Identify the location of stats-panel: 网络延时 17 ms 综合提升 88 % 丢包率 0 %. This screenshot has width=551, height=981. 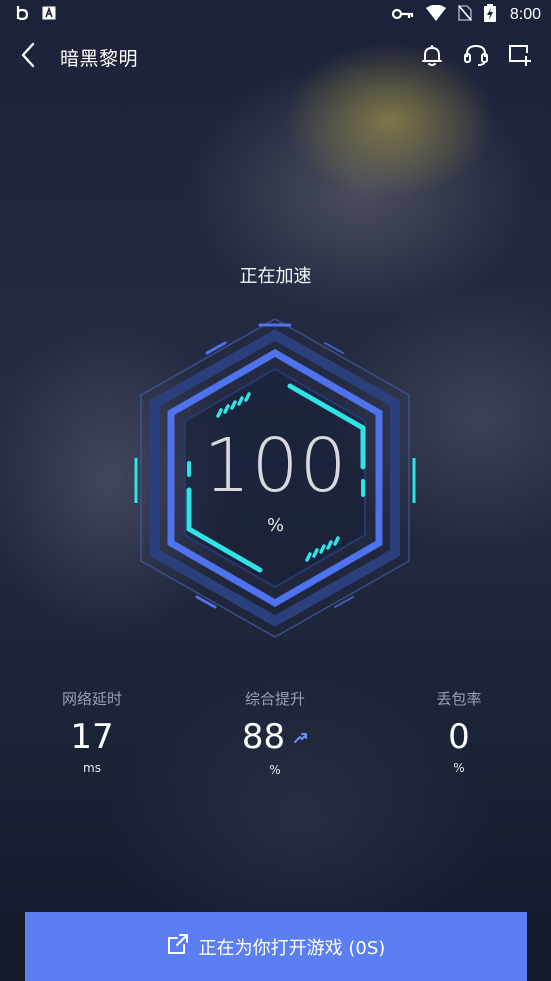
(275, 738).